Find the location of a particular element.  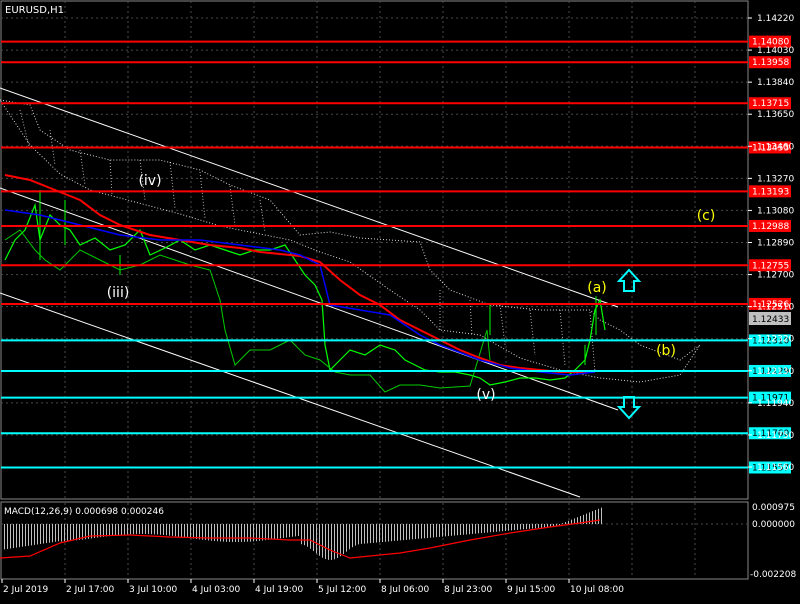

time-tick-label: 3 Jul 10:00 is located at coordinates (153, 590).